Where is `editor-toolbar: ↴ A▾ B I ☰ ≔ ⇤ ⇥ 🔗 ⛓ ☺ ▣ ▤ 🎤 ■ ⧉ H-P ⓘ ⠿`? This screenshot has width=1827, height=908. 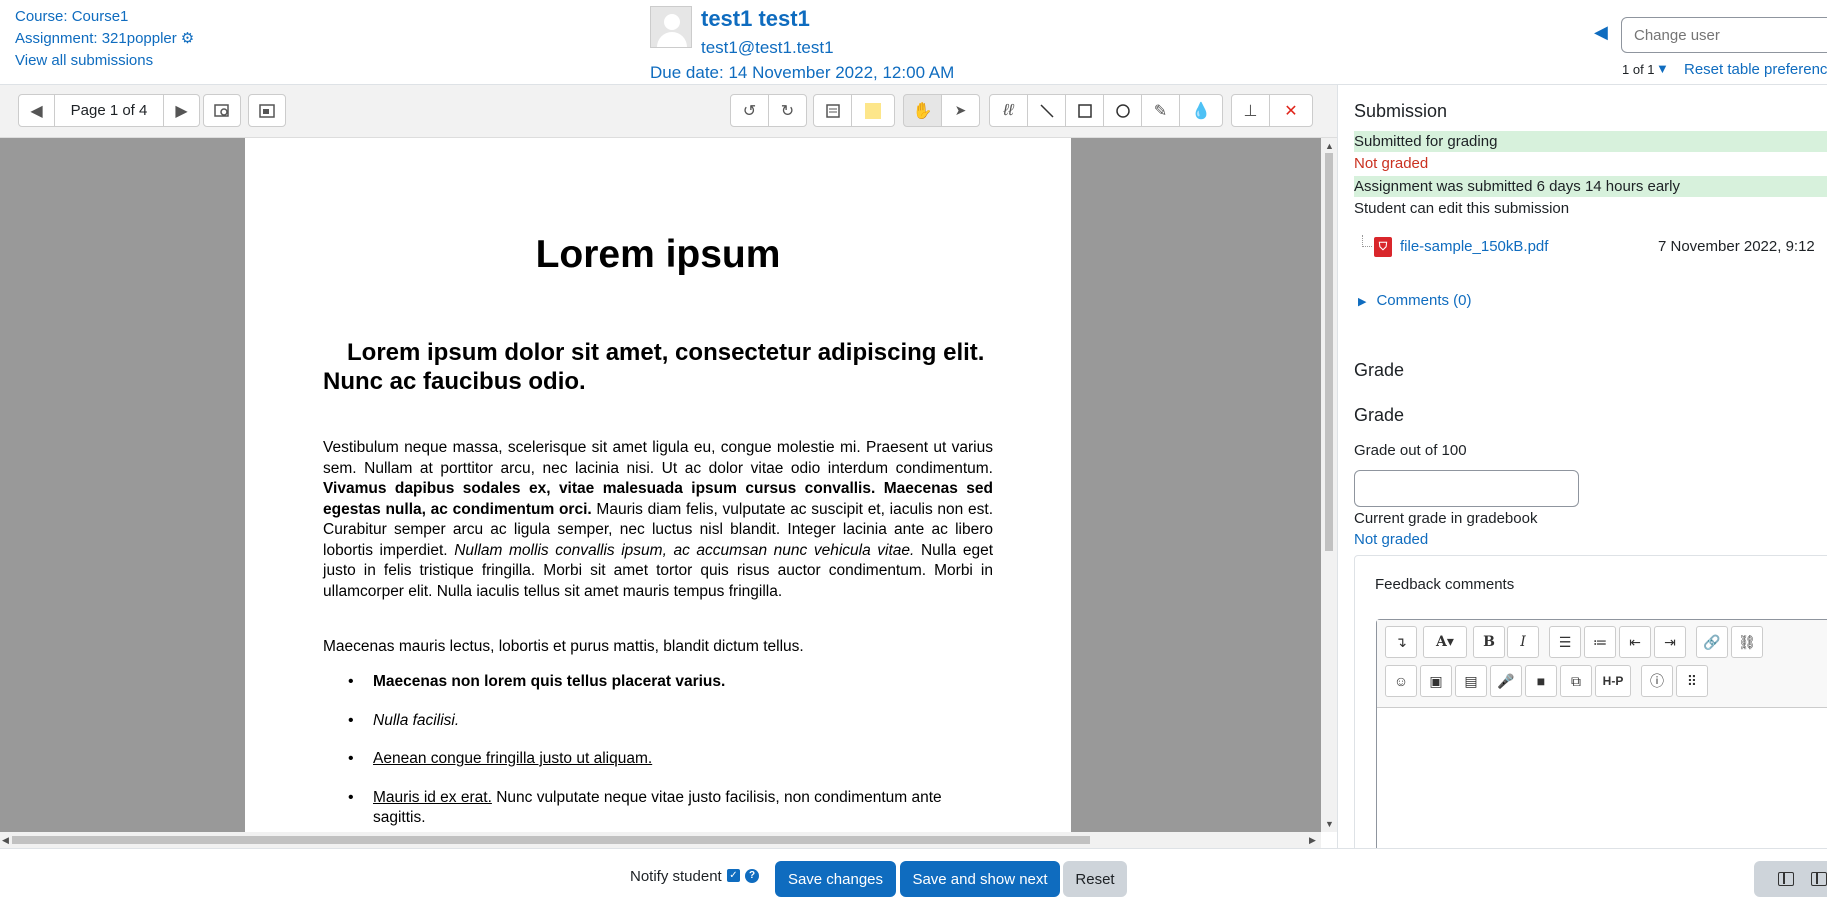
editor-toolbar: ↴ A▾ B I ☰ ≔ ⇤ ⇥ 🔗 ⛓ ☺ ▣ ▤ 🎤 ■ ⧉ H-P ⓘ ⠿ is located at coordinates (1602, 664).